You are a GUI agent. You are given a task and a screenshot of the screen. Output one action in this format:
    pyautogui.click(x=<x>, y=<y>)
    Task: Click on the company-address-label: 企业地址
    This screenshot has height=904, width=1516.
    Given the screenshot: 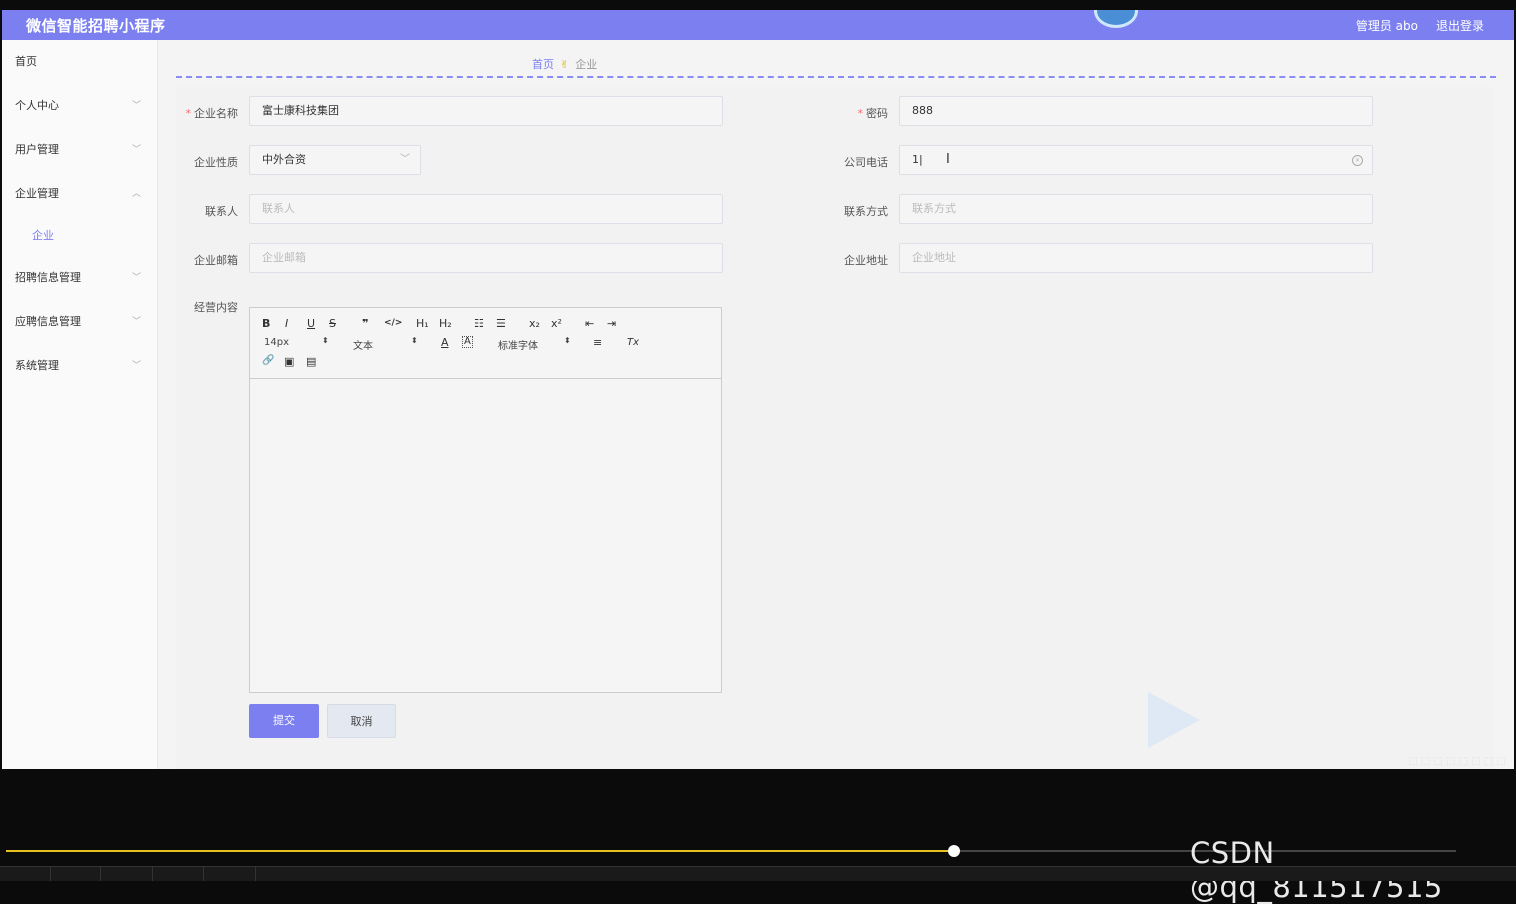 What is the action you would take?
    pyautogui.click(x=866, y=260)
    